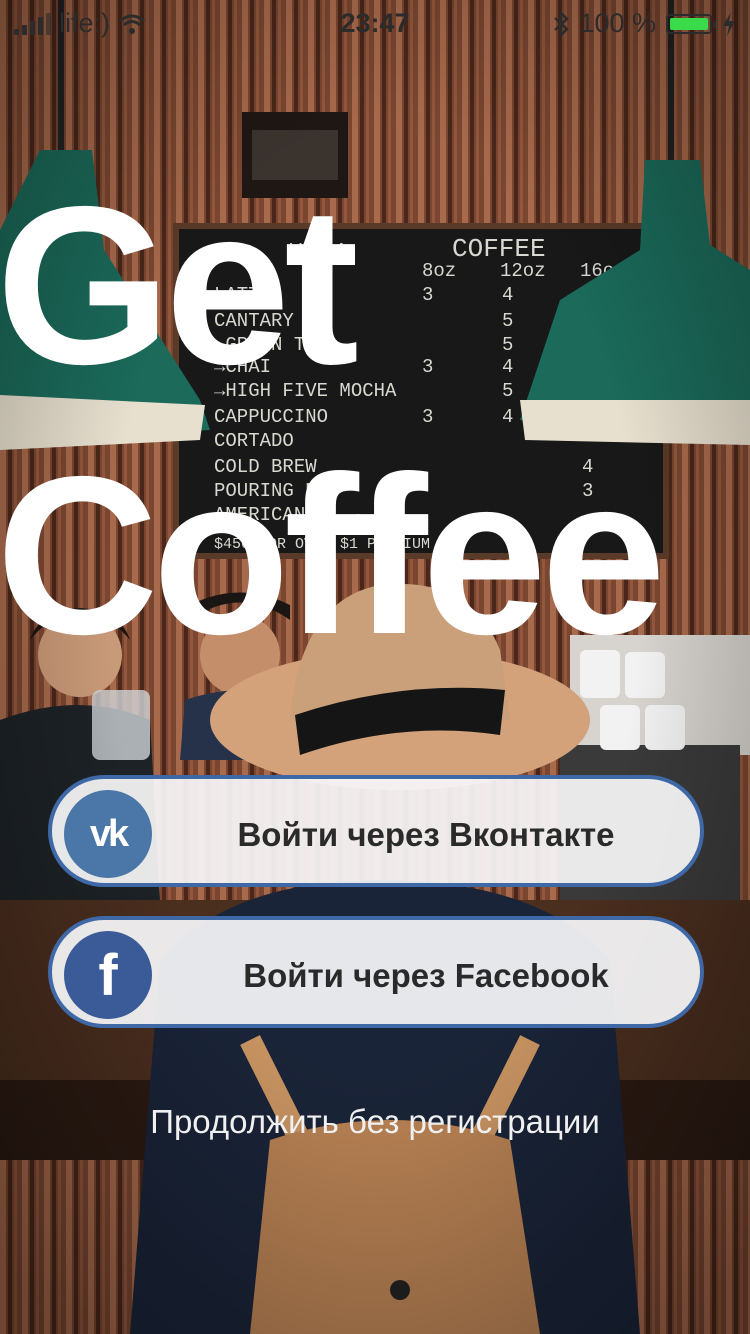 The image size is (750, 1334). I want to click on login-vk-button: vk Войти через Вконтакте, so click(376, 831).